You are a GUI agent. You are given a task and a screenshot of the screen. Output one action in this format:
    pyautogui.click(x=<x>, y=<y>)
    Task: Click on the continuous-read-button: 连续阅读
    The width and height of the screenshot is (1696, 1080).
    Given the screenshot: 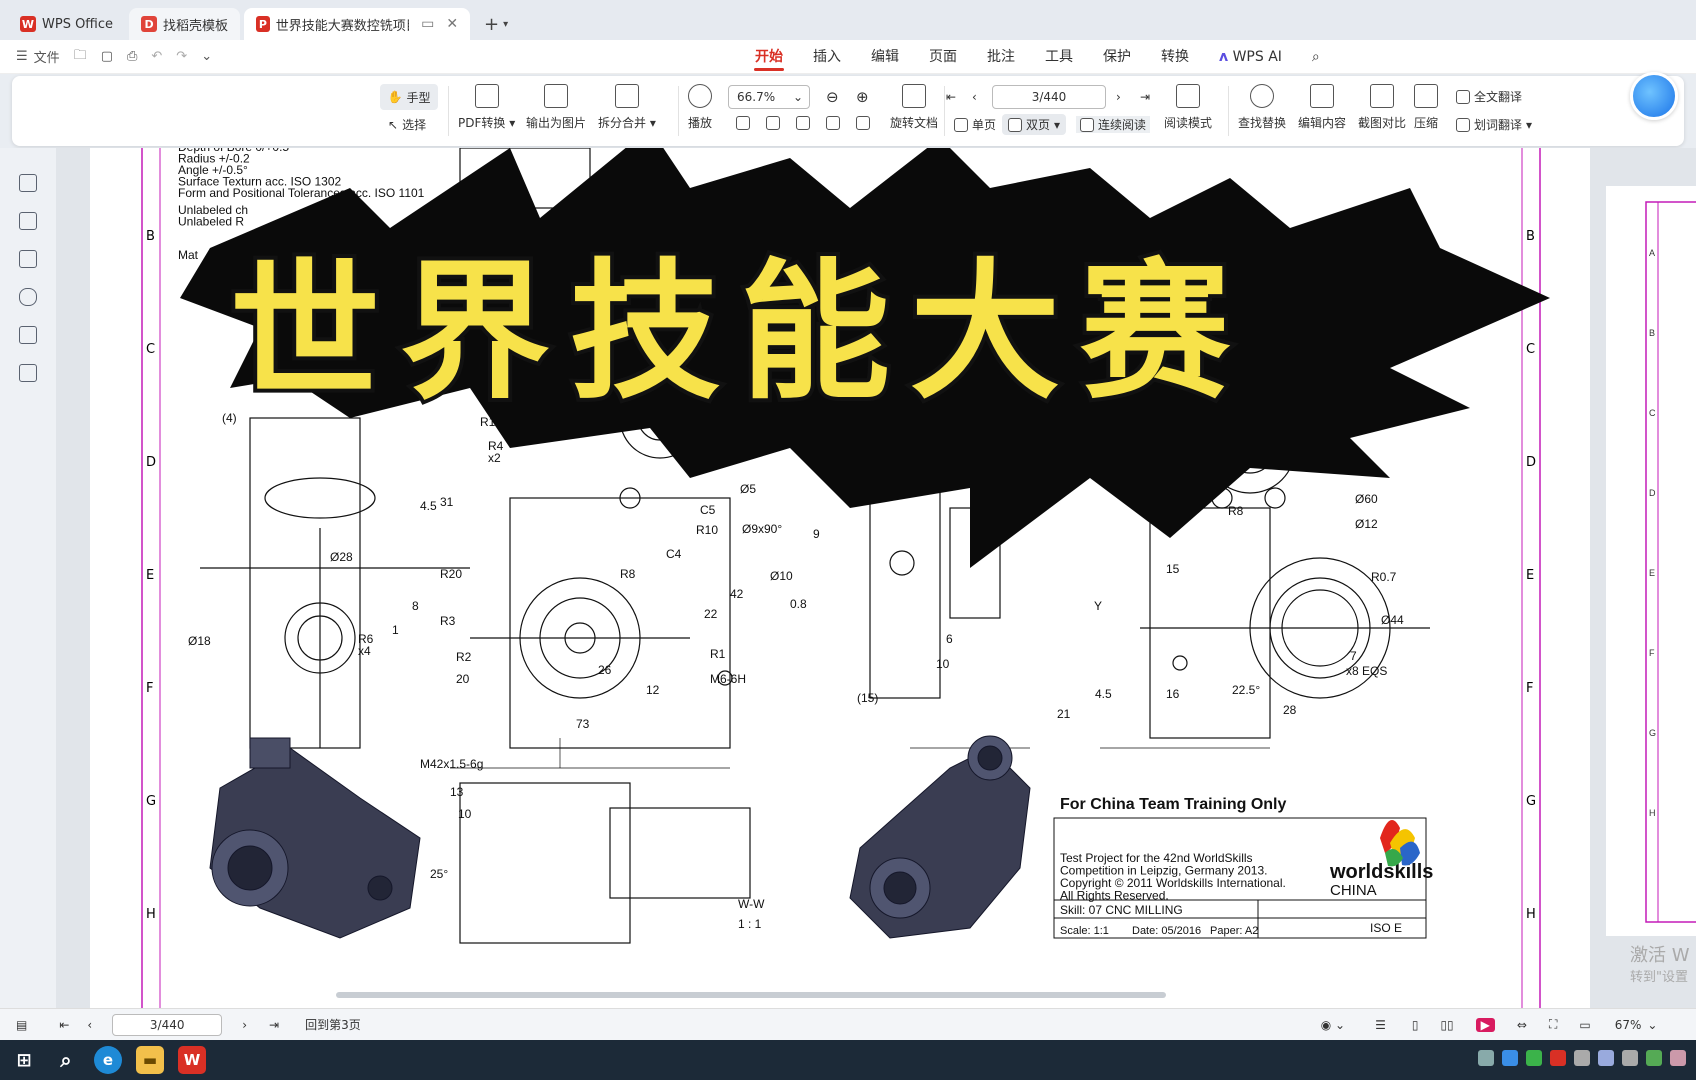 What is the action you would take?
    pyautogui.click(x=1113, y=124)
    